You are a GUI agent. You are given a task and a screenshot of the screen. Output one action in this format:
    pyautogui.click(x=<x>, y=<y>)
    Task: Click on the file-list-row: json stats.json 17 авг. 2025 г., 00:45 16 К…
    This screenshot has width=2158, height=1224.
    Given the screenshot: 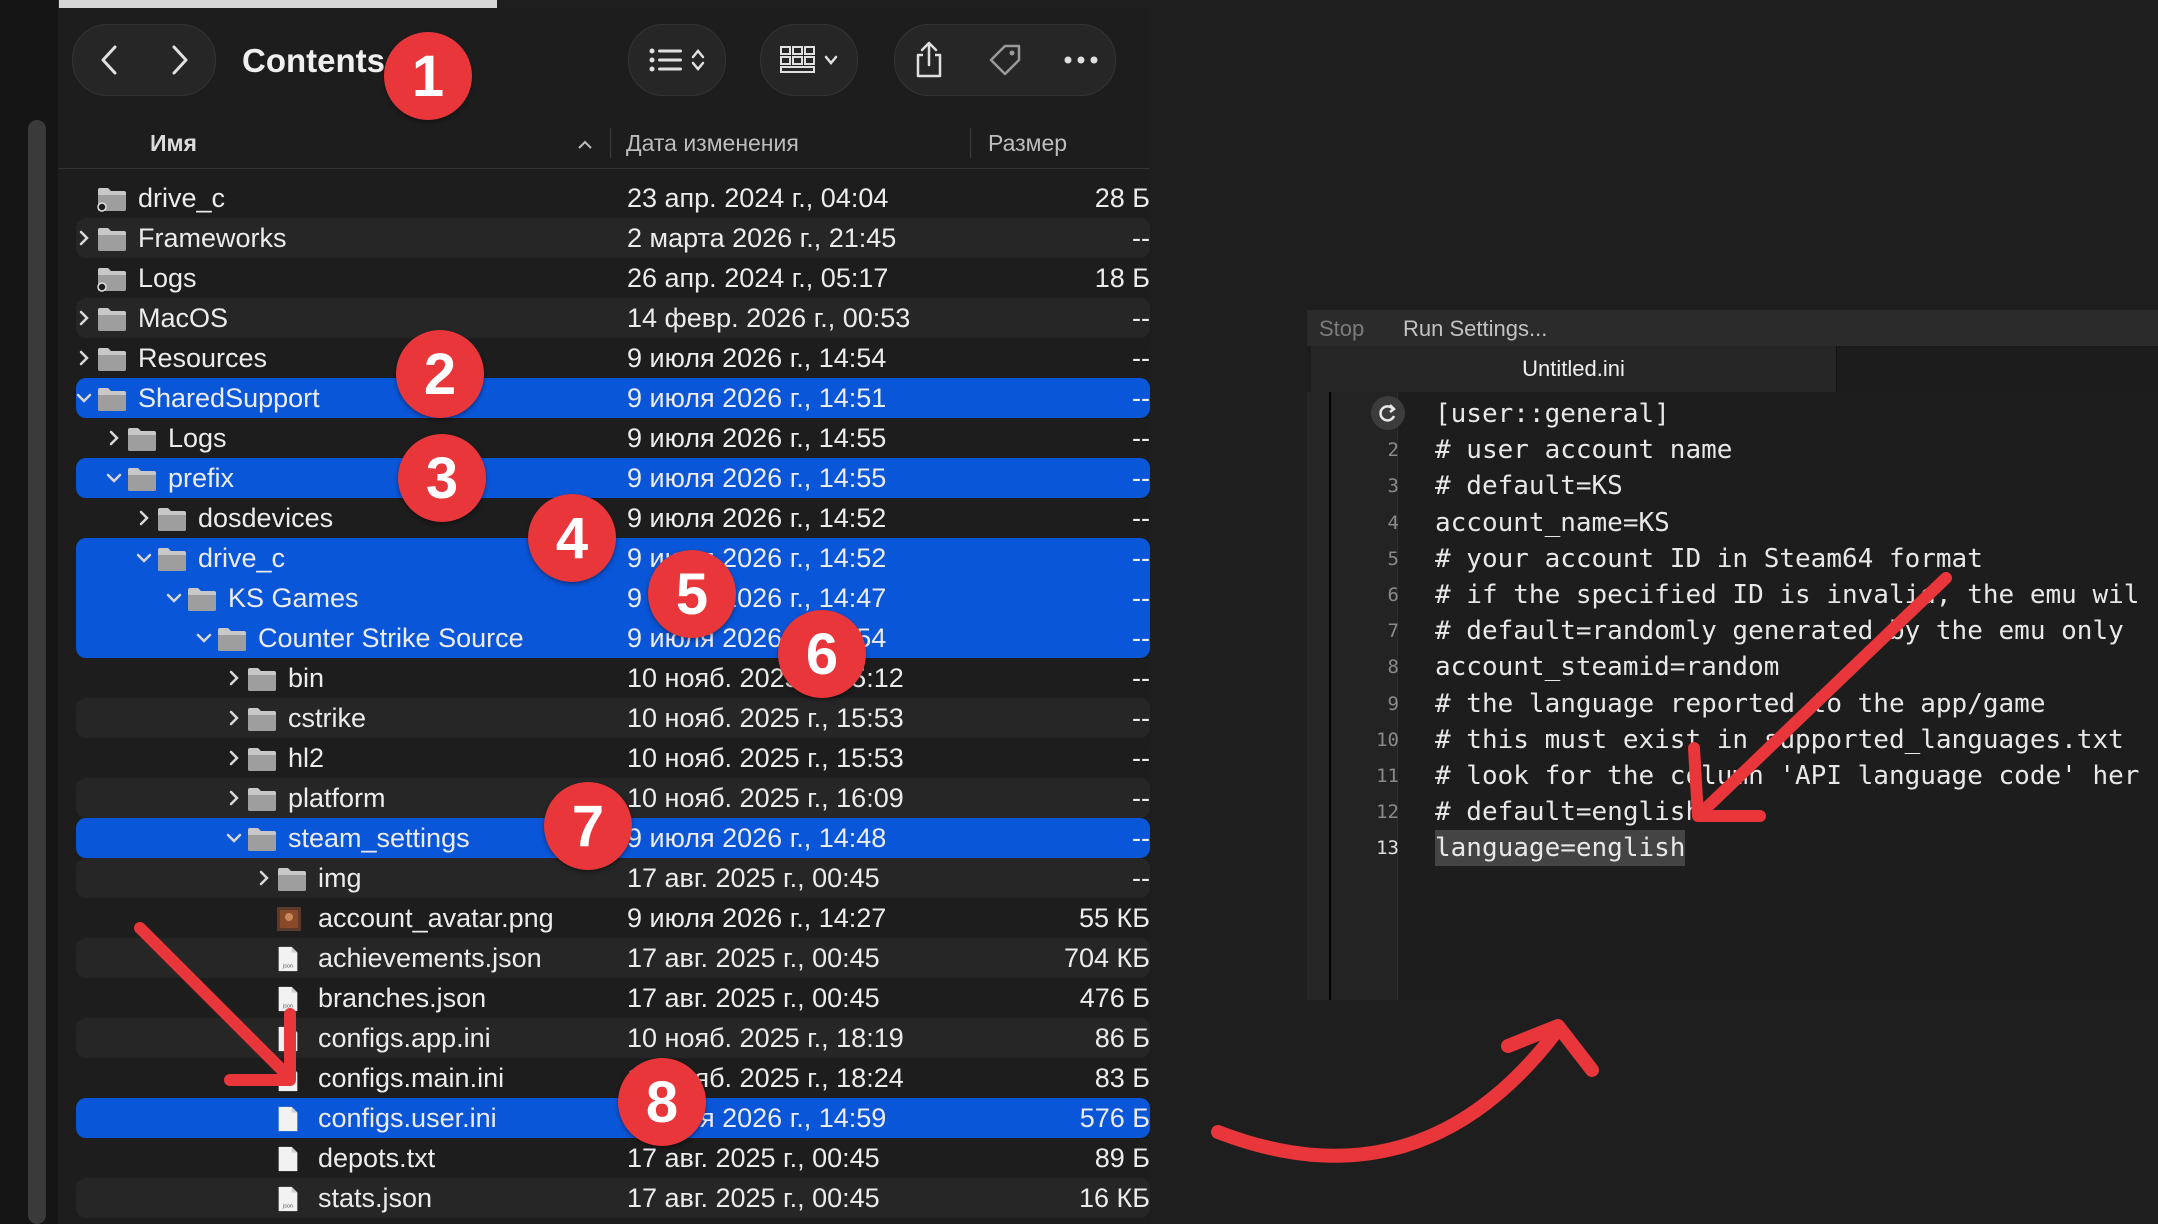 What is the action you would take?
    pyautogui.click(x=613, y=1198)
    